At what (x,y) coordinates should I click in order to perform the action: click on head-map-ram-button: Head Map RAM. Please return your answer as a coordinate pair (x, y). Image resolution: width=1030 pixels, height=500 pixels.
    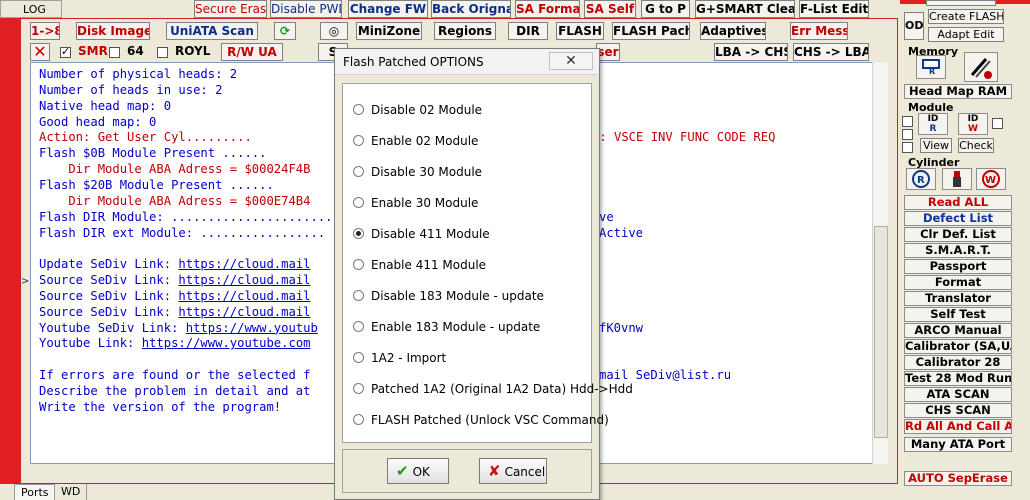
    Looking at the image, I should click on (958, 91).